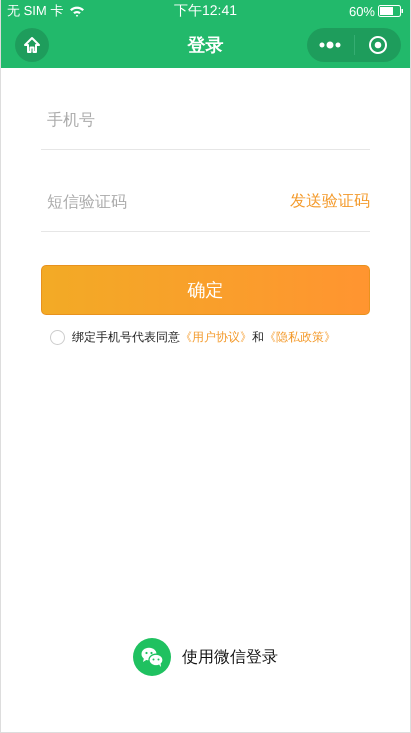 The image size is (411, 733). What do you see at coordinates (206, 45) in the screenshot?
I see `page-title: 登录` at bounding box center [206, 45].